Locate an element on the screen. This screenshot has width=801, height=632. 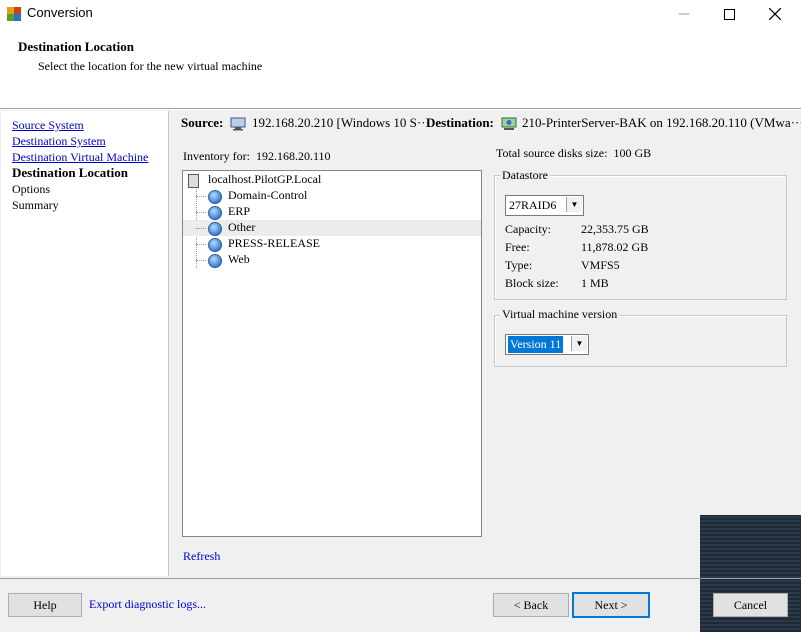
vm-version-selected: Version 11 is located at coordinates (535, 344).